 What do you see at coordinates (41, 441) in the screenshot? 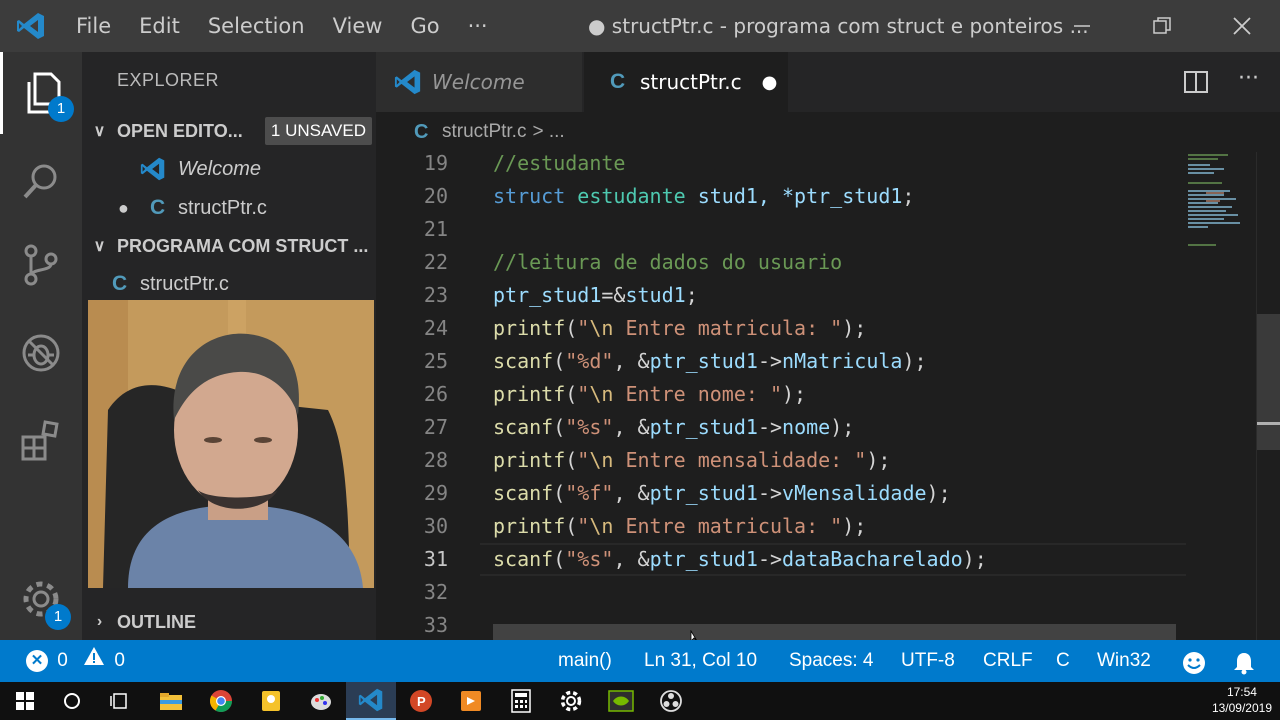
I see `extensions-icon` at bounding box center [41, 441].